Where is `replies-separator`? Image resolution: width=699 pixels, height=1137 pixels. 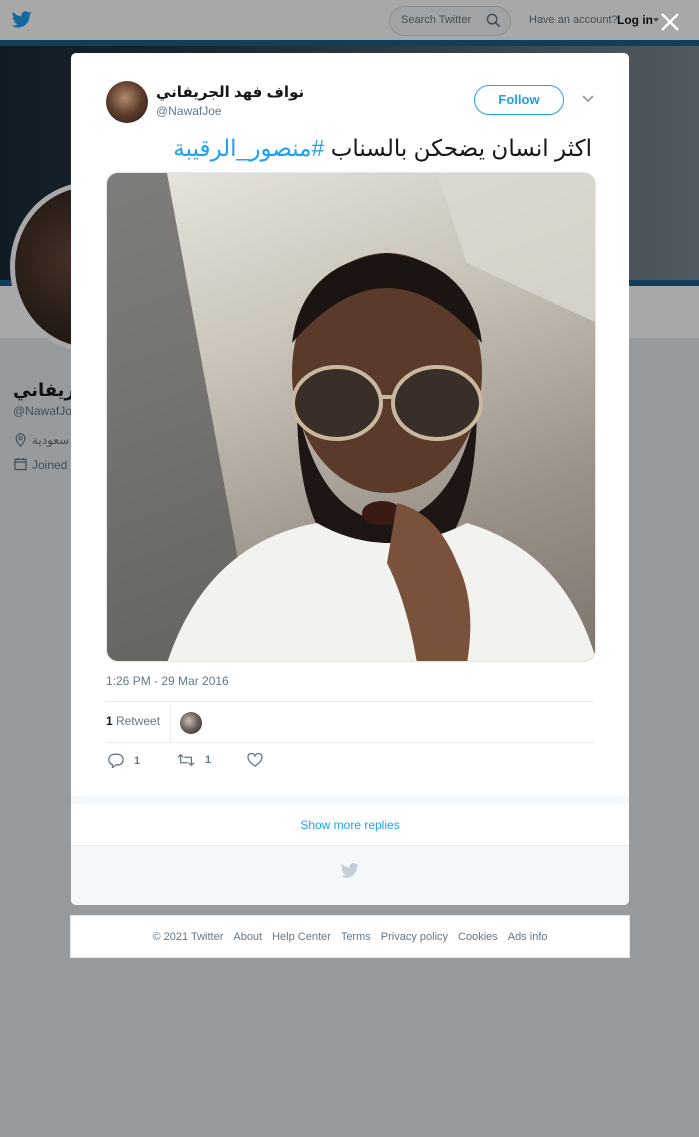 replies-separator is located at coordinates (350, 800).